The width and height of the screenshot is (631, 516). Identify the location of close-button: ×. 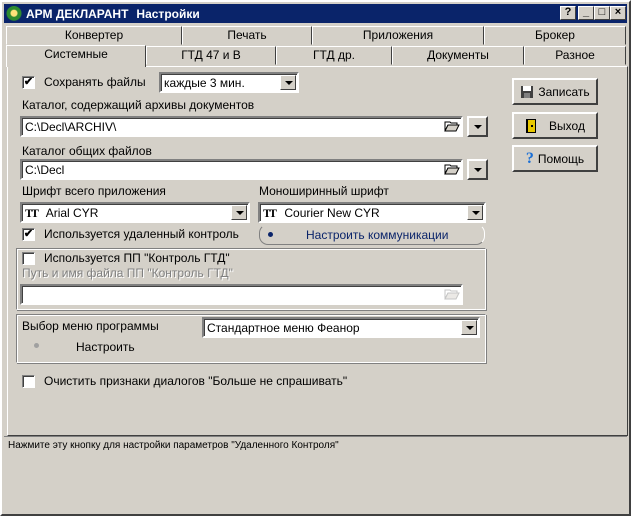
(618, 13).